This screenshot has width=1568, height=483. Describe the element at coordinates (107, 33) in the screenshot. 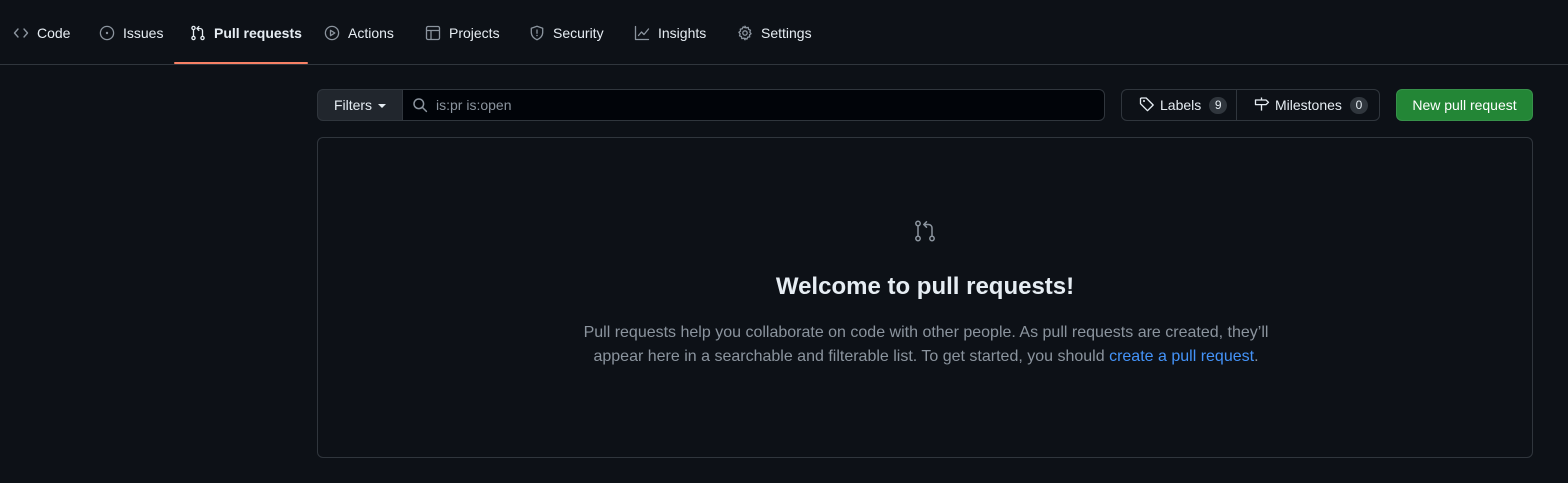

I see `issue-opened-icon` at that location.